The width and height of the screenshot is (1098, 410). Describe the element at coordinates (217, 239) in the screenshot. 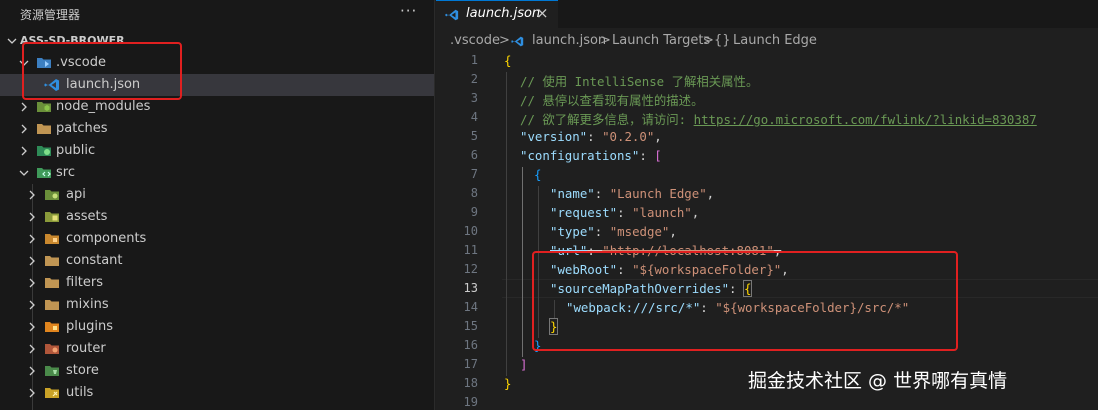

I see `tree-item-components: components` at that location.